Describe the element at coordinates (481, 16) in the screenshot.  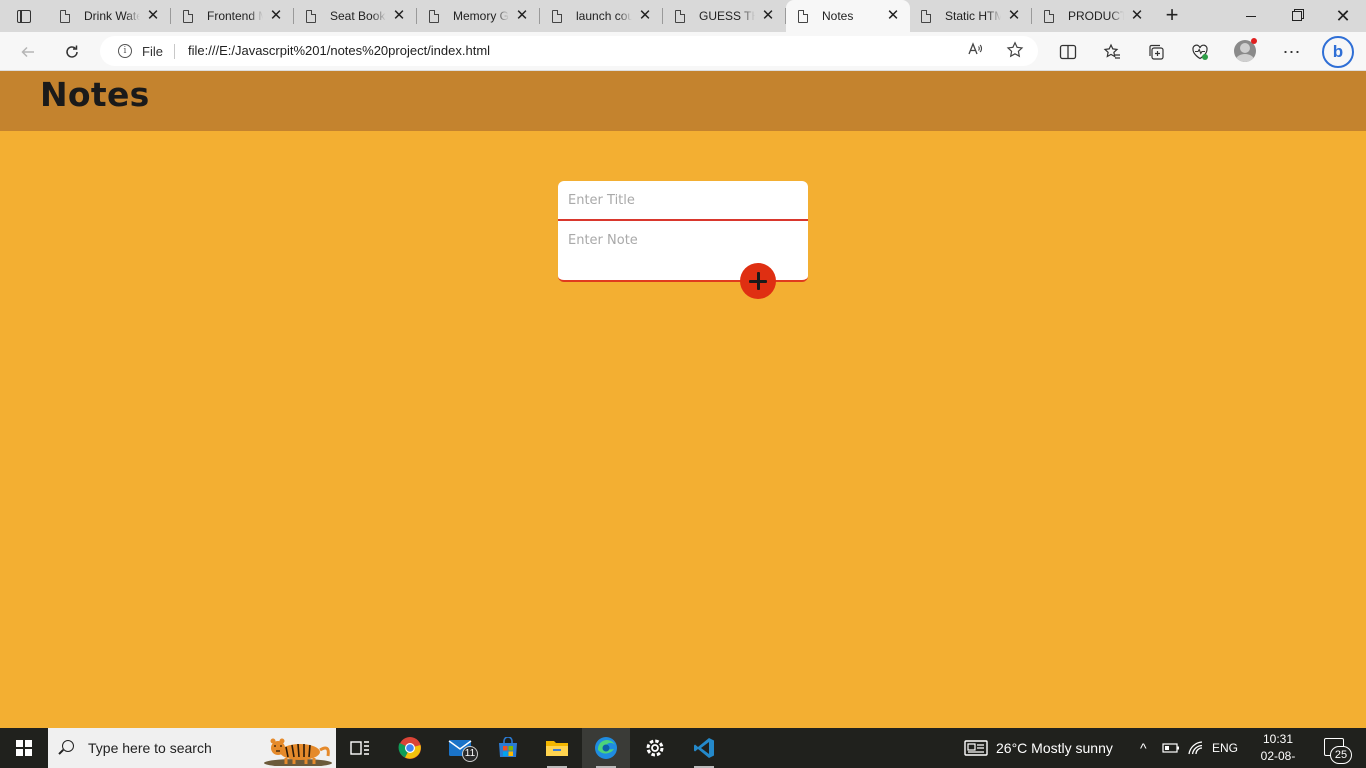
I see `tab-title: Memory Game` at that location.